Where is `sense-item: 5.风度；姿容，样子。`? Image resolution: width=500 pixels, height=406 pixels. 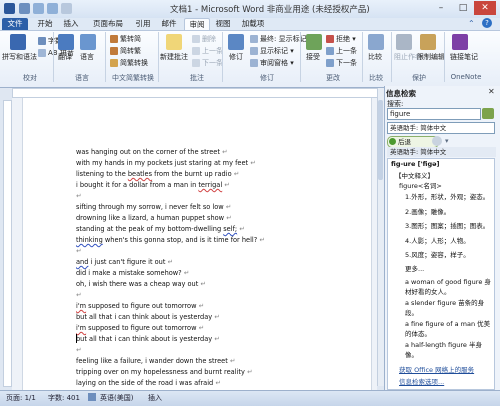 sense-item: 5.风度；姿容，样子。 is located at coordinates (437, 255).